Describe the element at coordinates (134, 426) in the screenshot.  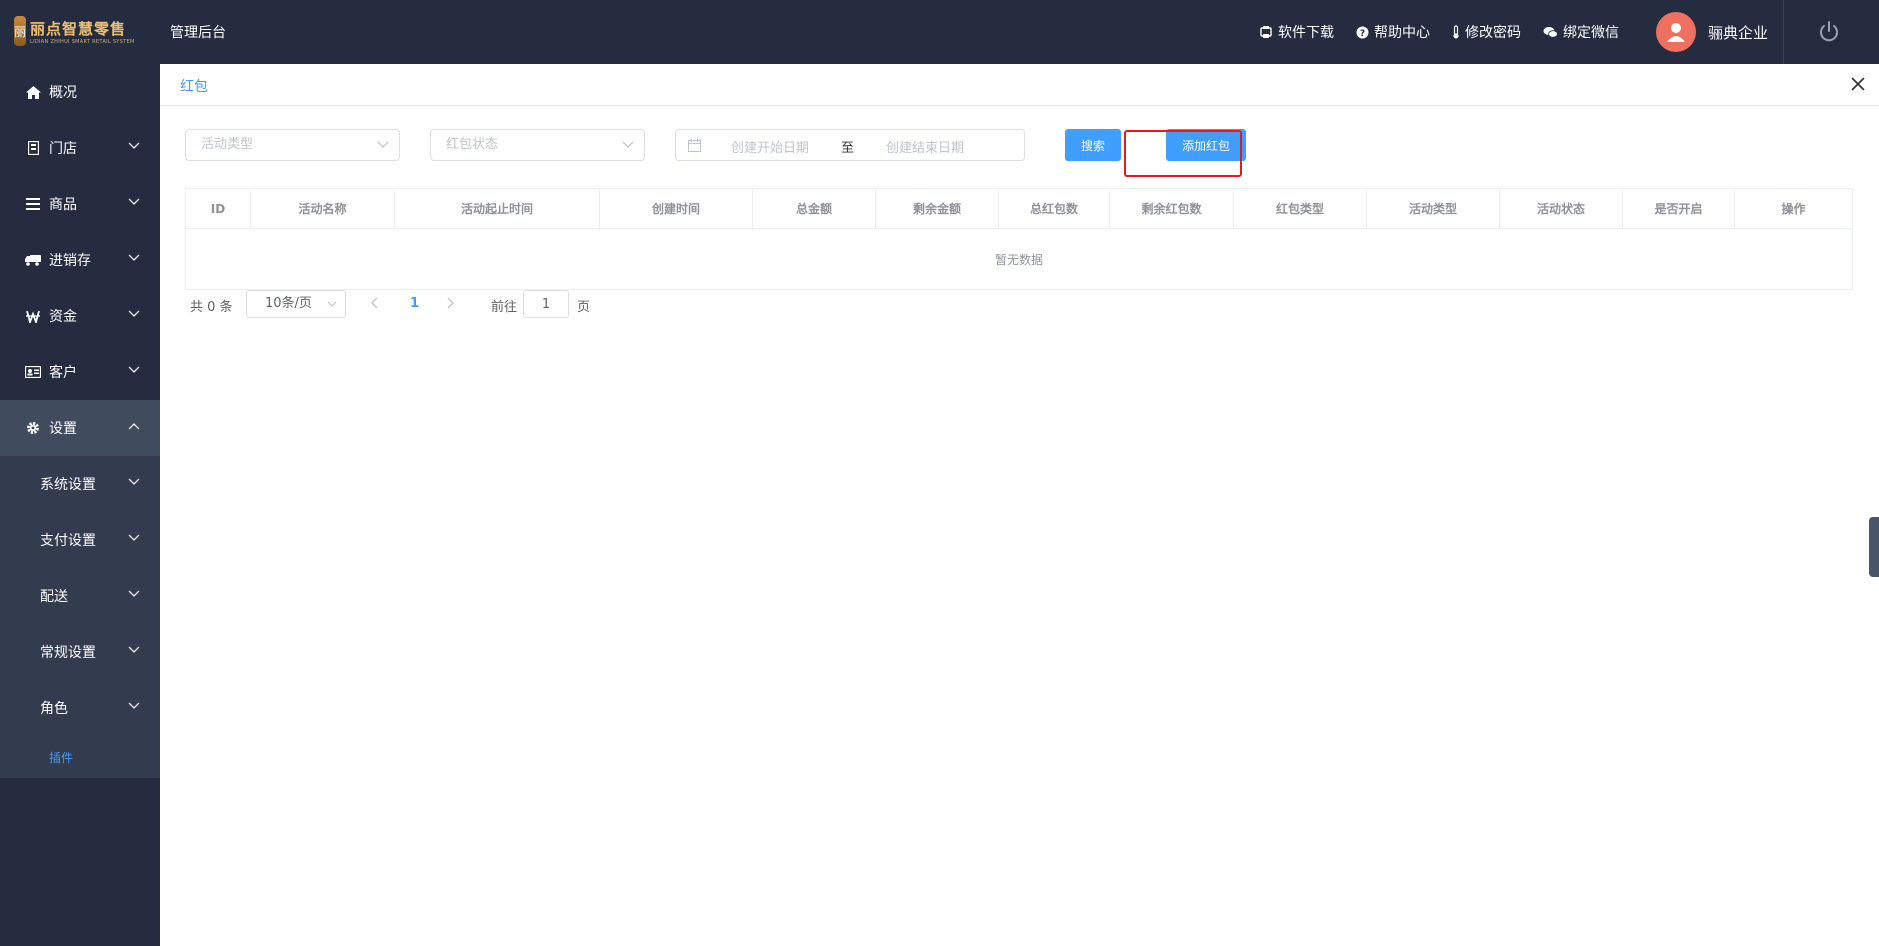
I see `chevron-up-icon` at that location.